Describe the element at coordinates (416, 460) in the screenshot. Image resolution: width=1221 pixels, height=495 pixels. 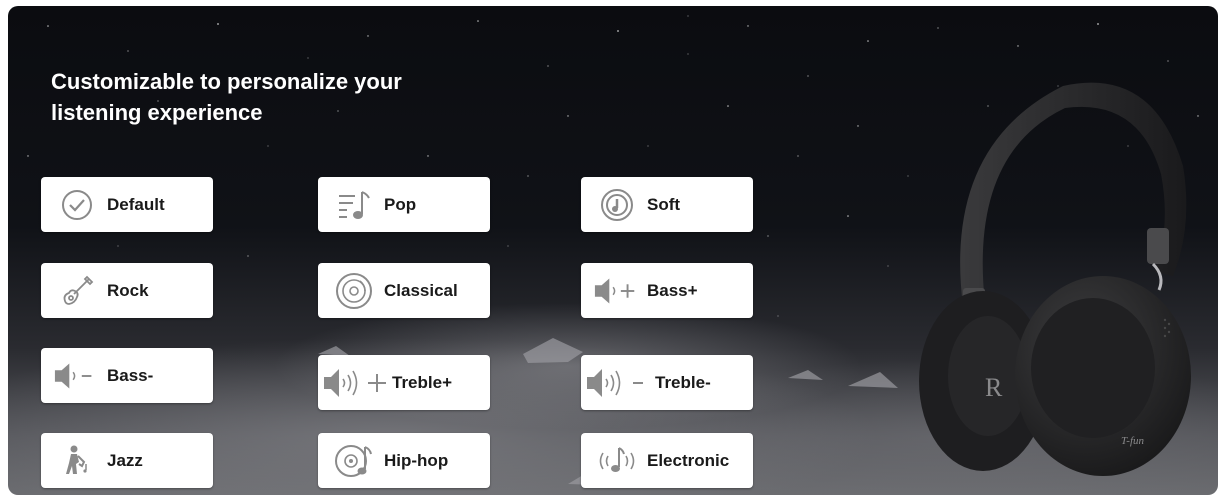
I see `eq-mode-label: Hip-hop` at that location.